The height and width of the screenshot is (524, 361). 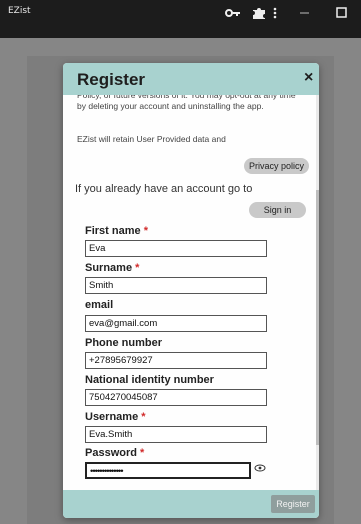 What do you see at coordinates (115, 417) in the screenshot?
I see `username-label: Username *` at bounding box center [115, 417].